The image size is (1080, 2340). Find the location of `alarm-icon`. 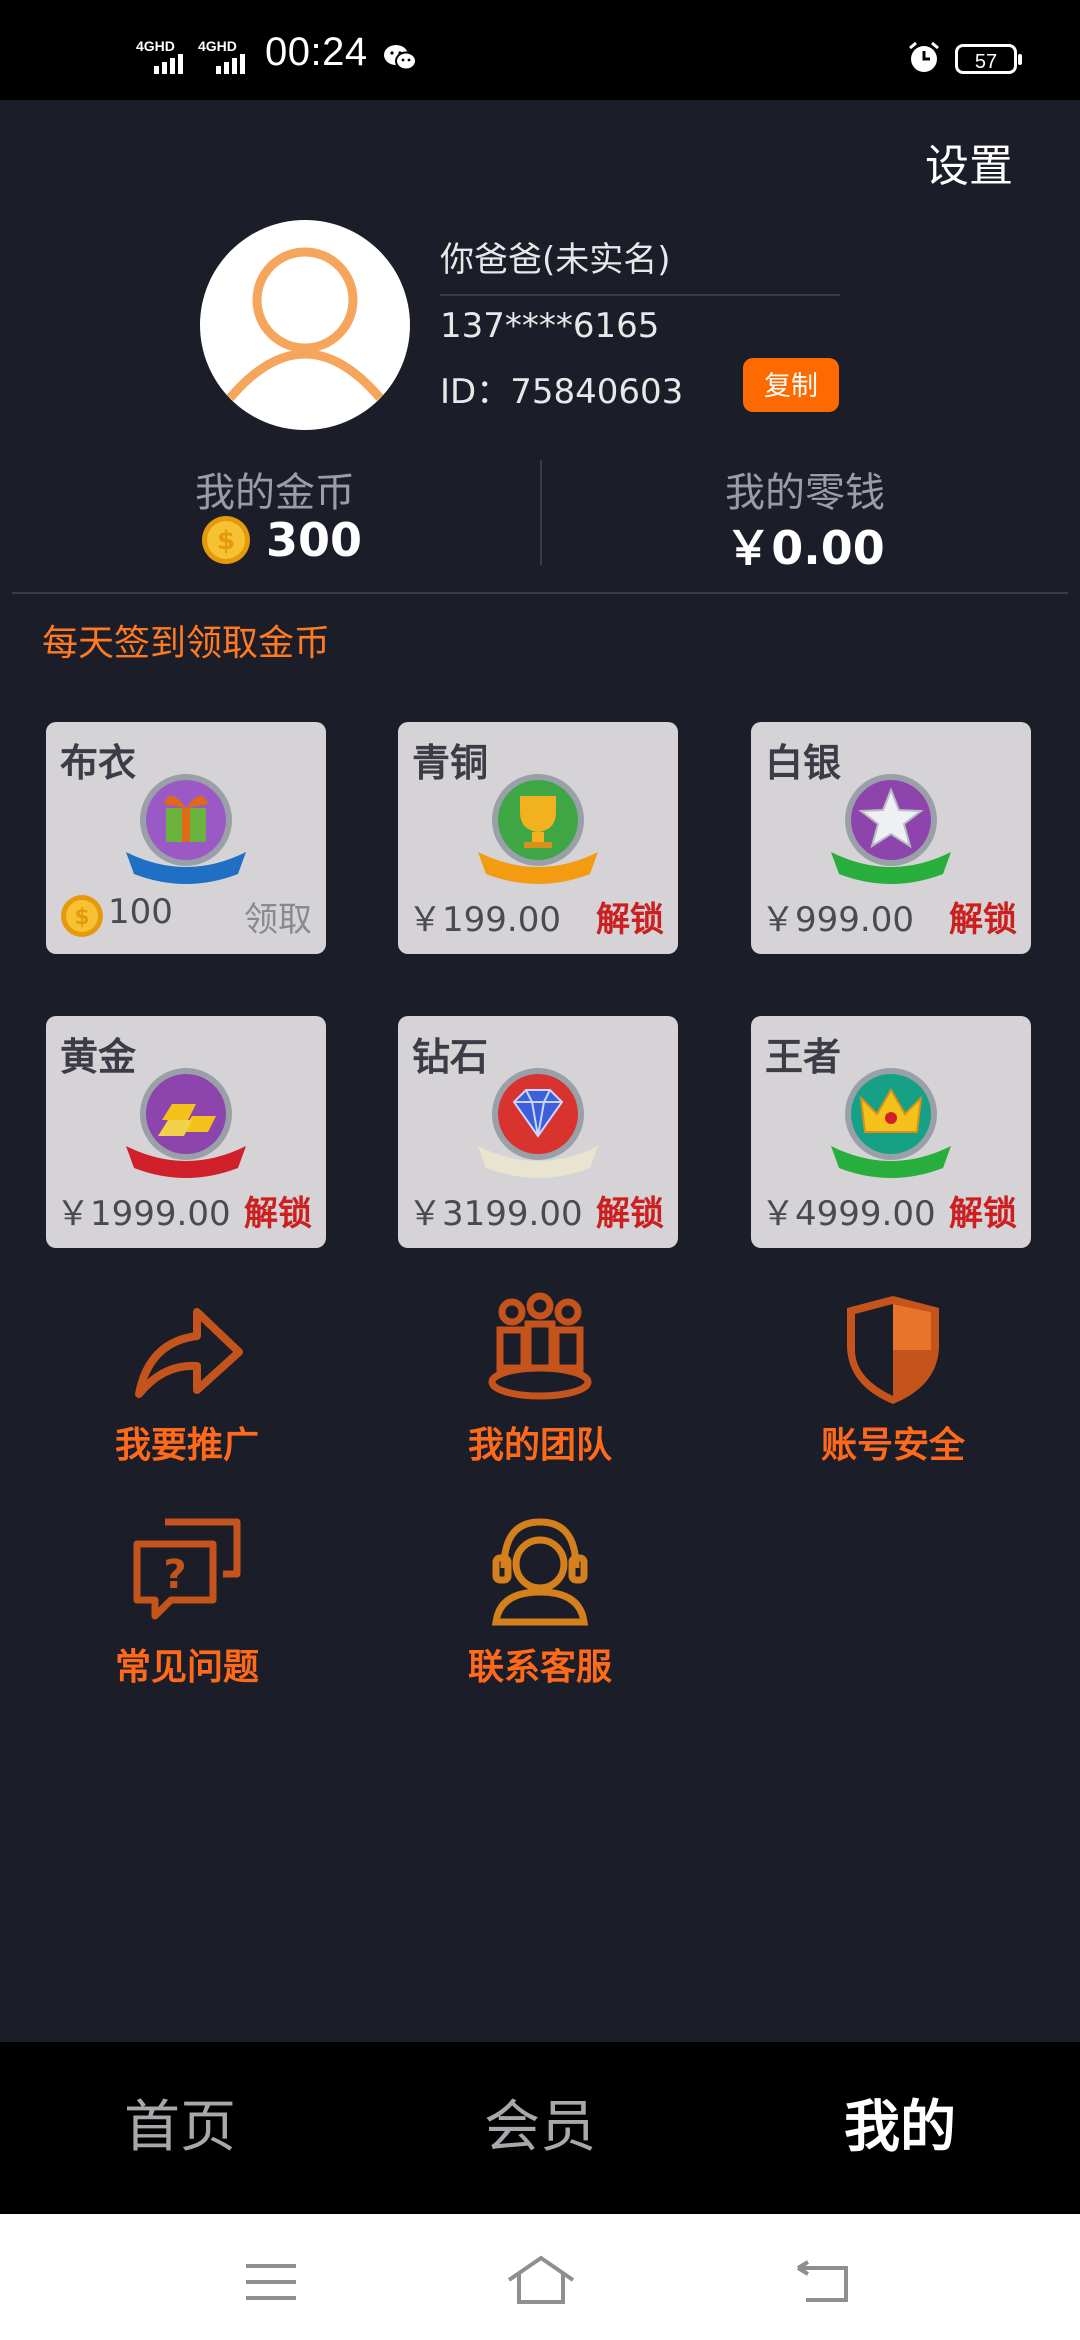

alarm-icon is located at coordinates (924, 56).